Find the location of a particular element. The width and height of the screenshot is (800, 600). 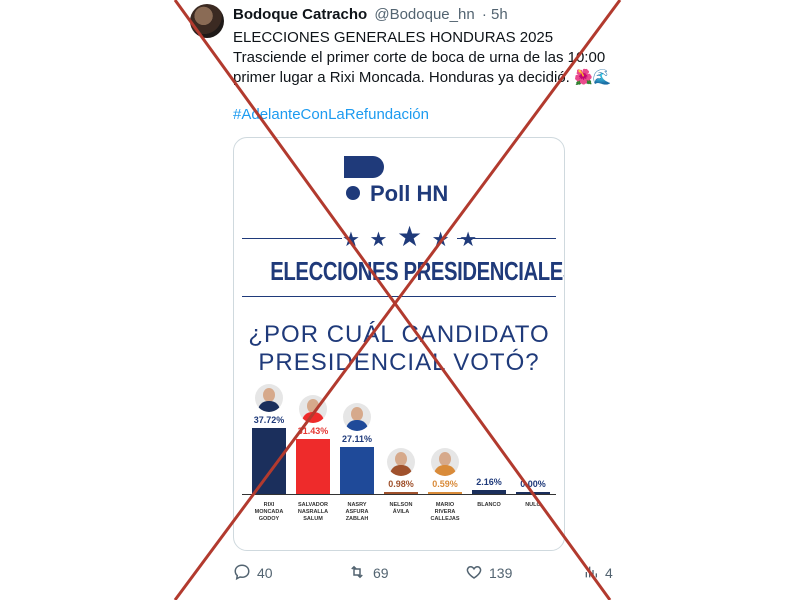

poll-logo: Poll HN is located at coordinates (399, 181).